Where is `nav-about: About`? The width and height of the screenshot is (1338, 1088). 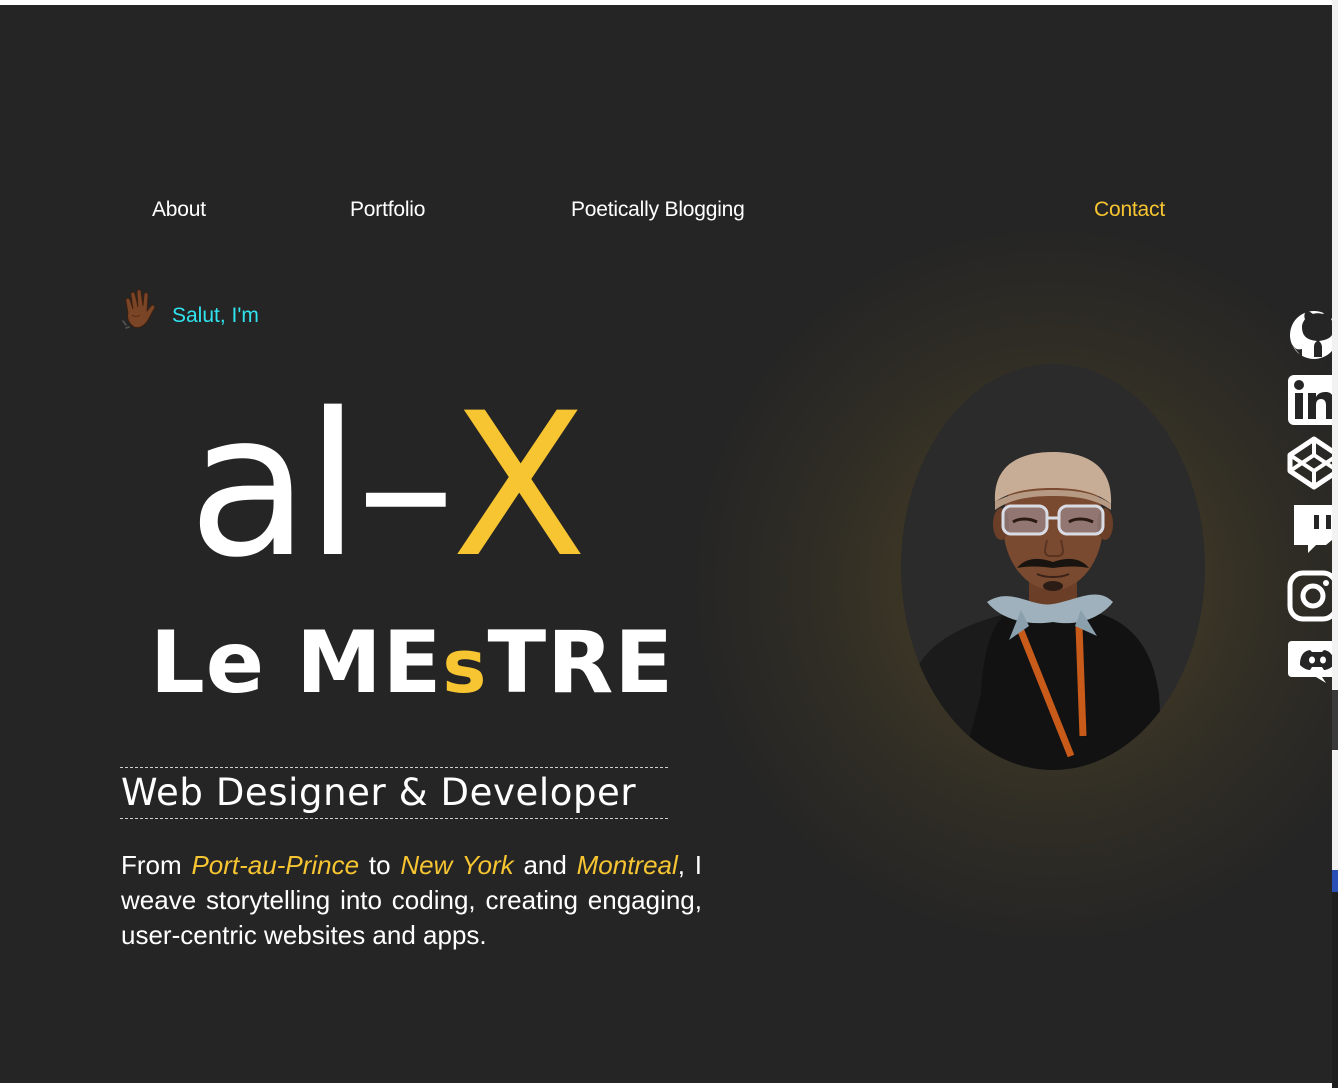
nav-about: About is located at coordinates (179, 210).